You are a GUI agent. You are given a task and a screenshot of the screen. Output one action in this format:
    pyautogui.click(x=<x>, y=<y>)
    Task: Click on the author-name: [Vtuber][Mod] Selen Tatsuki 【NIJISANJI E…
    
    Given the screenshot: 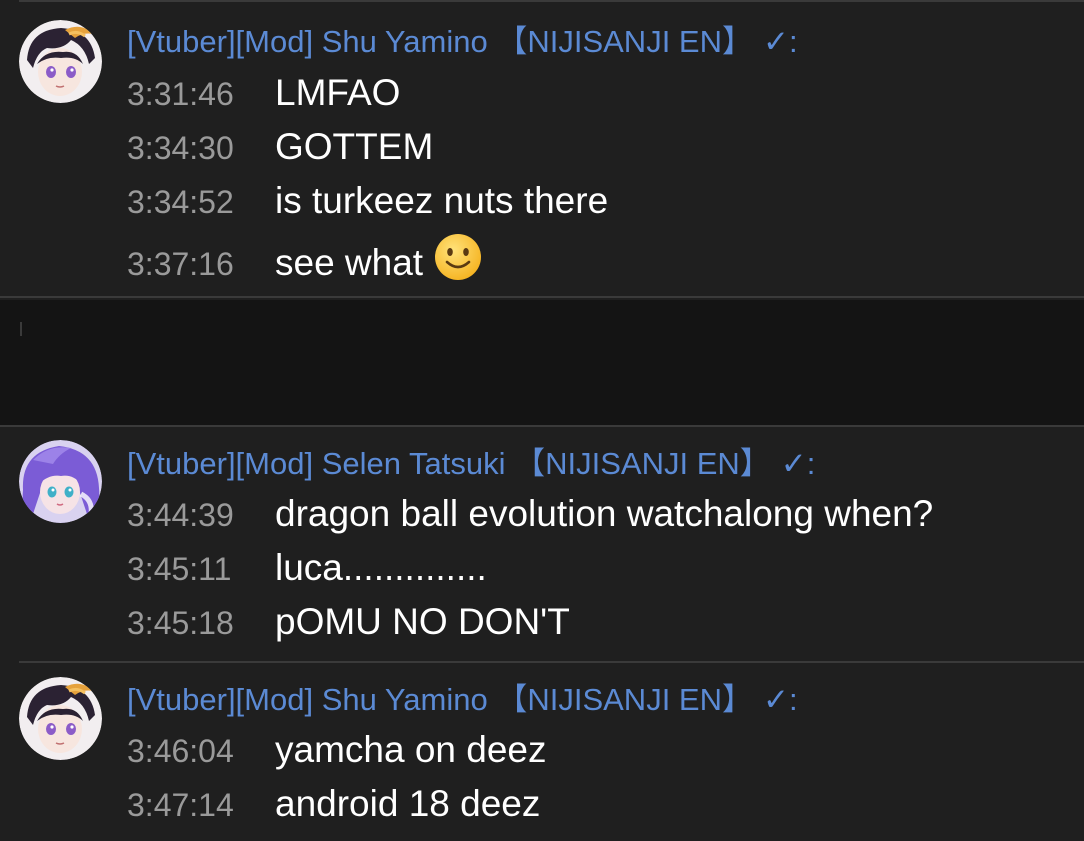 What is the action you would take?
    pyautogui.click(x=471, y=464)
    